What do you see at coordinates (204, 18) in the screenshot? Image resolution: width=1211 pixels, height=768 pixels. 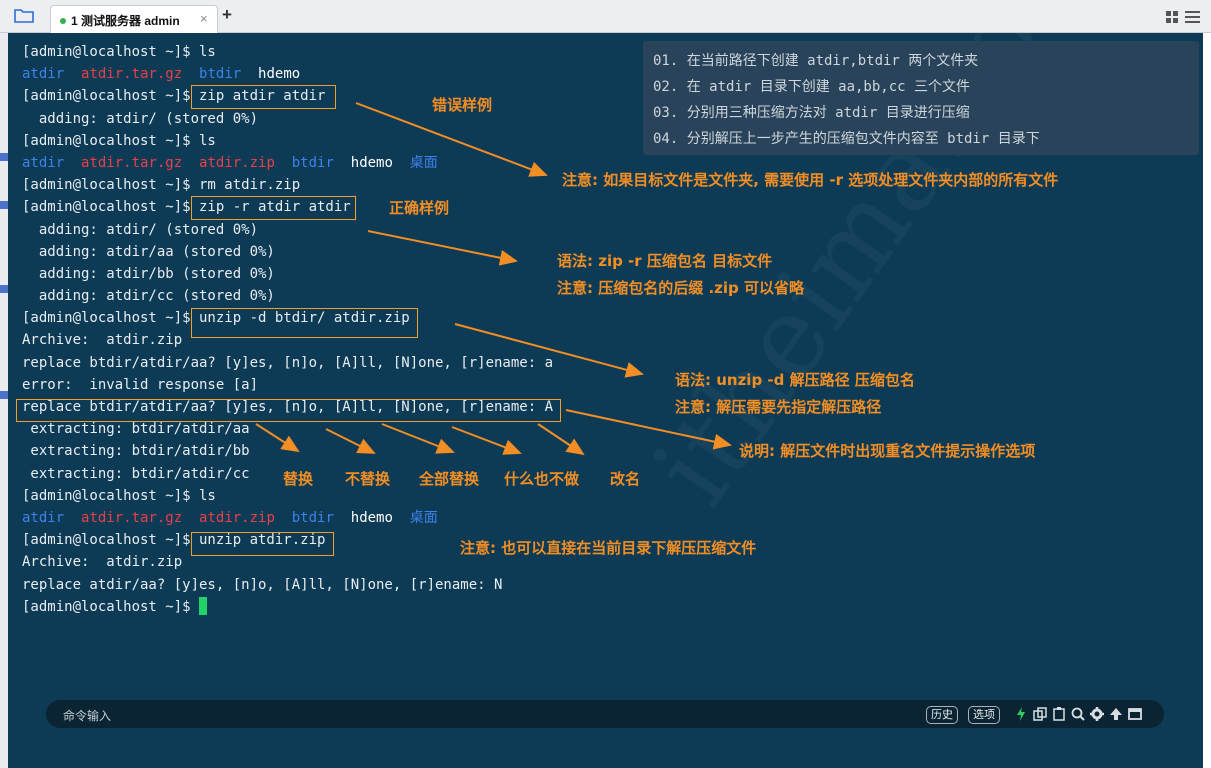 I see `close-icon: ×` at bounding box center [204, 18].